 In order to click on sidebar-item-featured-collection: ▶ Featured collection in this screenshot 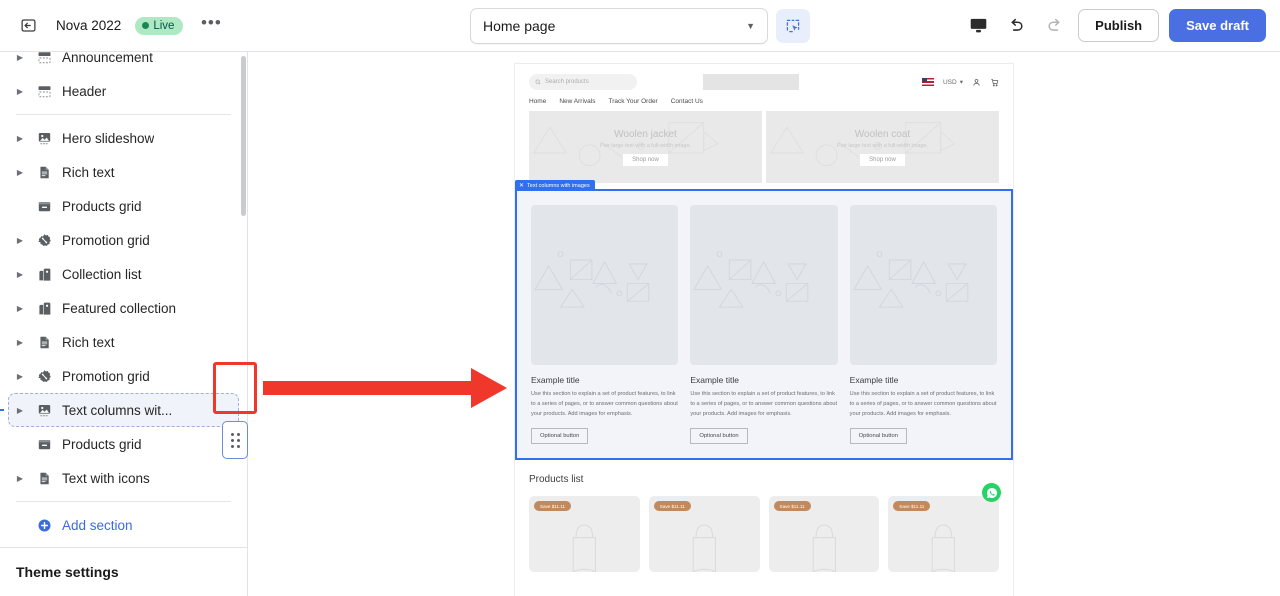, I will do `click(123, 308)`.